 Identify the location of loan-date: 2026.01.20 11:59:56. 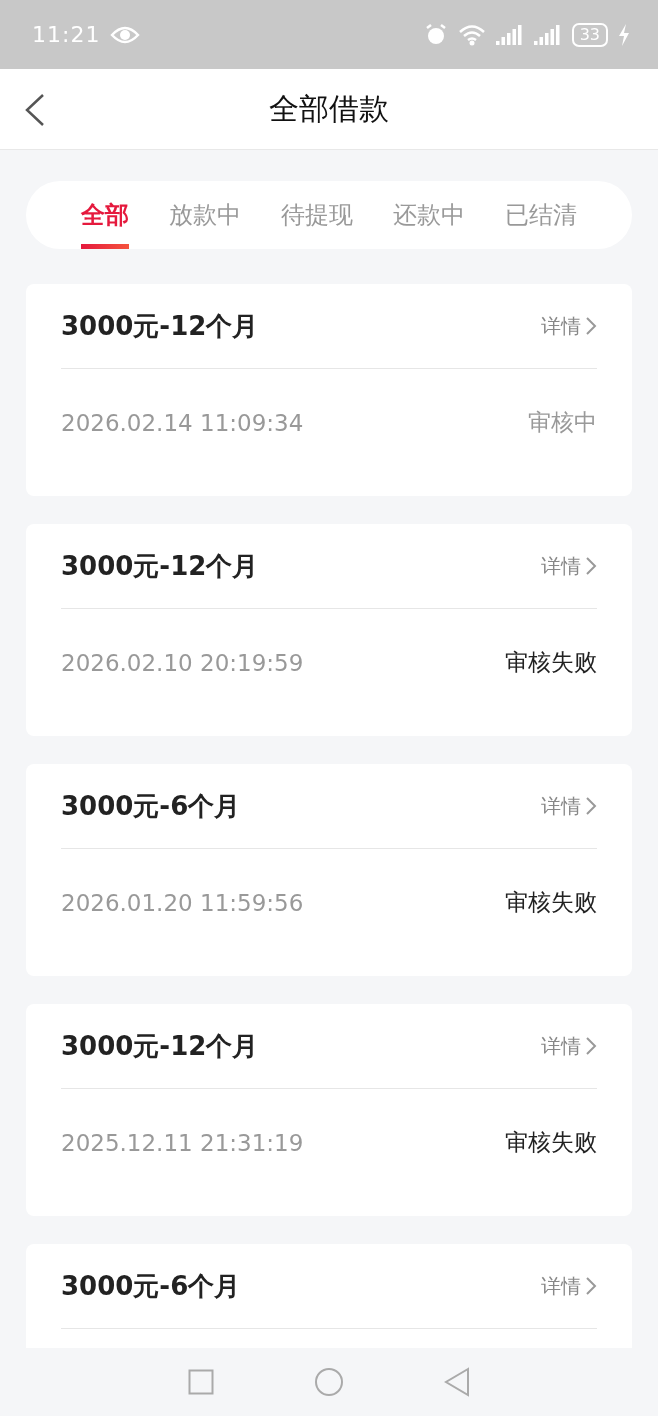
(182, 902).